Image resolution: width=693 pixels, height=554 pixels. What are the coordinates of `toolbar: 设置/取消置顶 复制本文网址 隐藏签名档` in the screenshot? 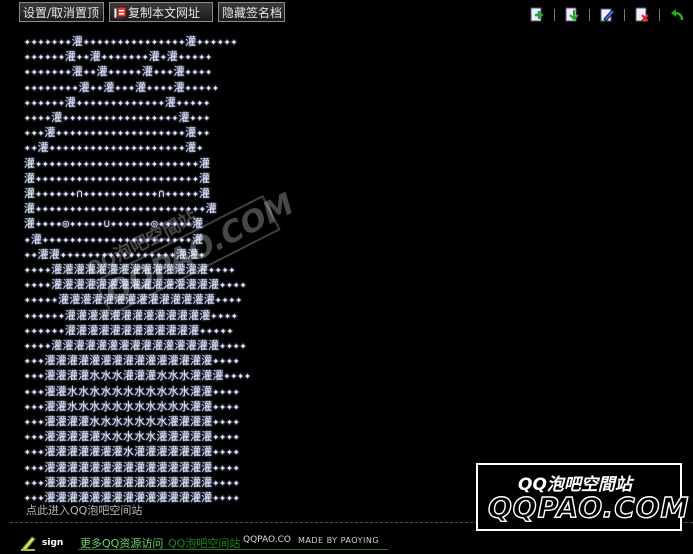 It's located at (346, 14).